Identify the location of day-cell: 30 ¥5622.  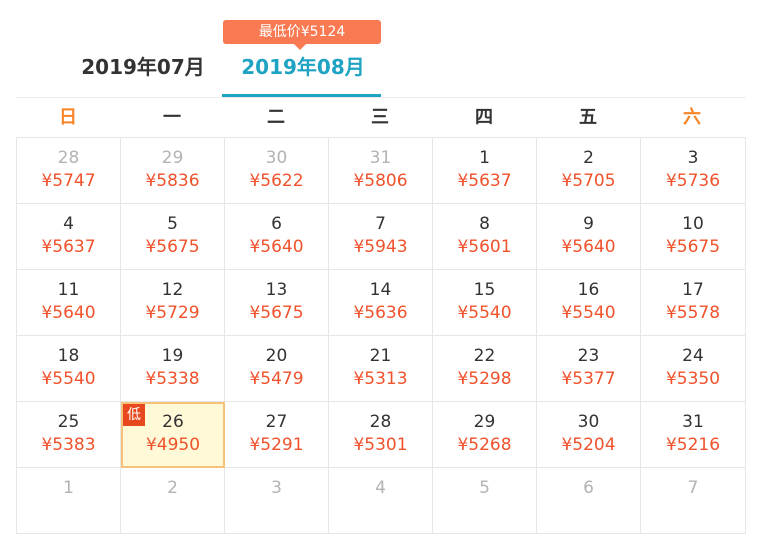
(277, 171).